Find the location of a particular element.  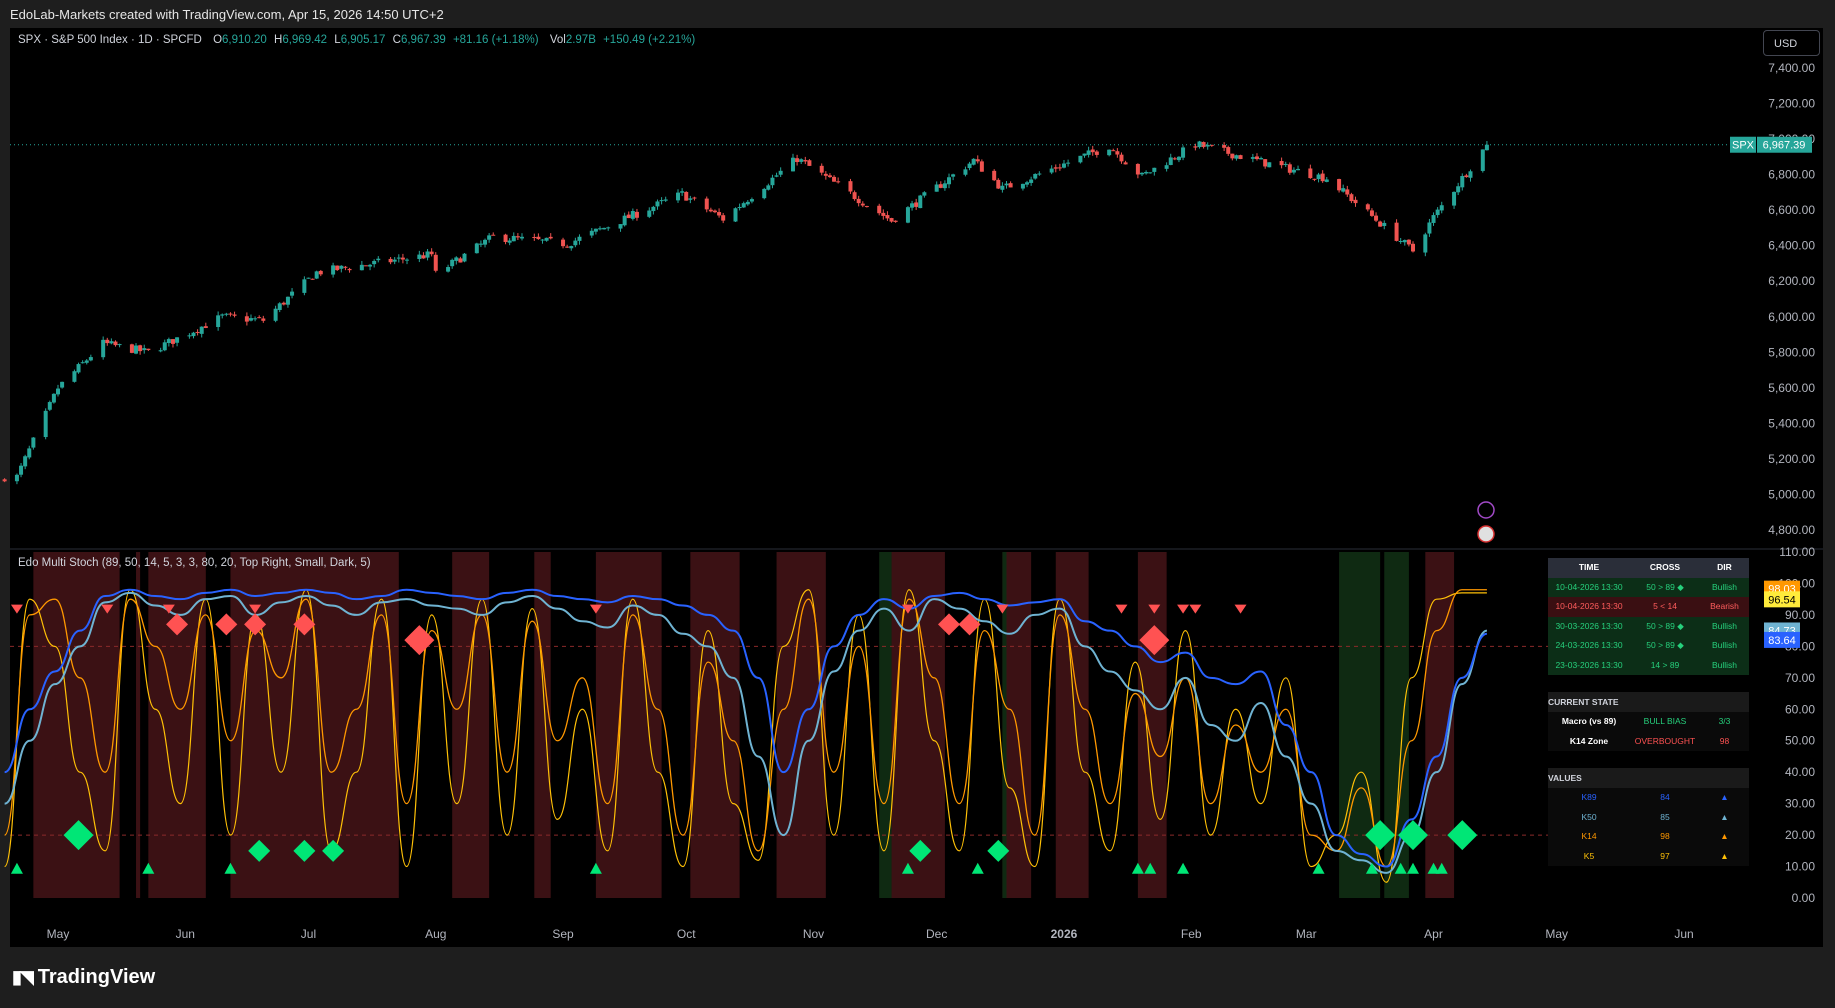

tradingview-logo: ▮◥ TradingView is located at coordinates (83, 977).